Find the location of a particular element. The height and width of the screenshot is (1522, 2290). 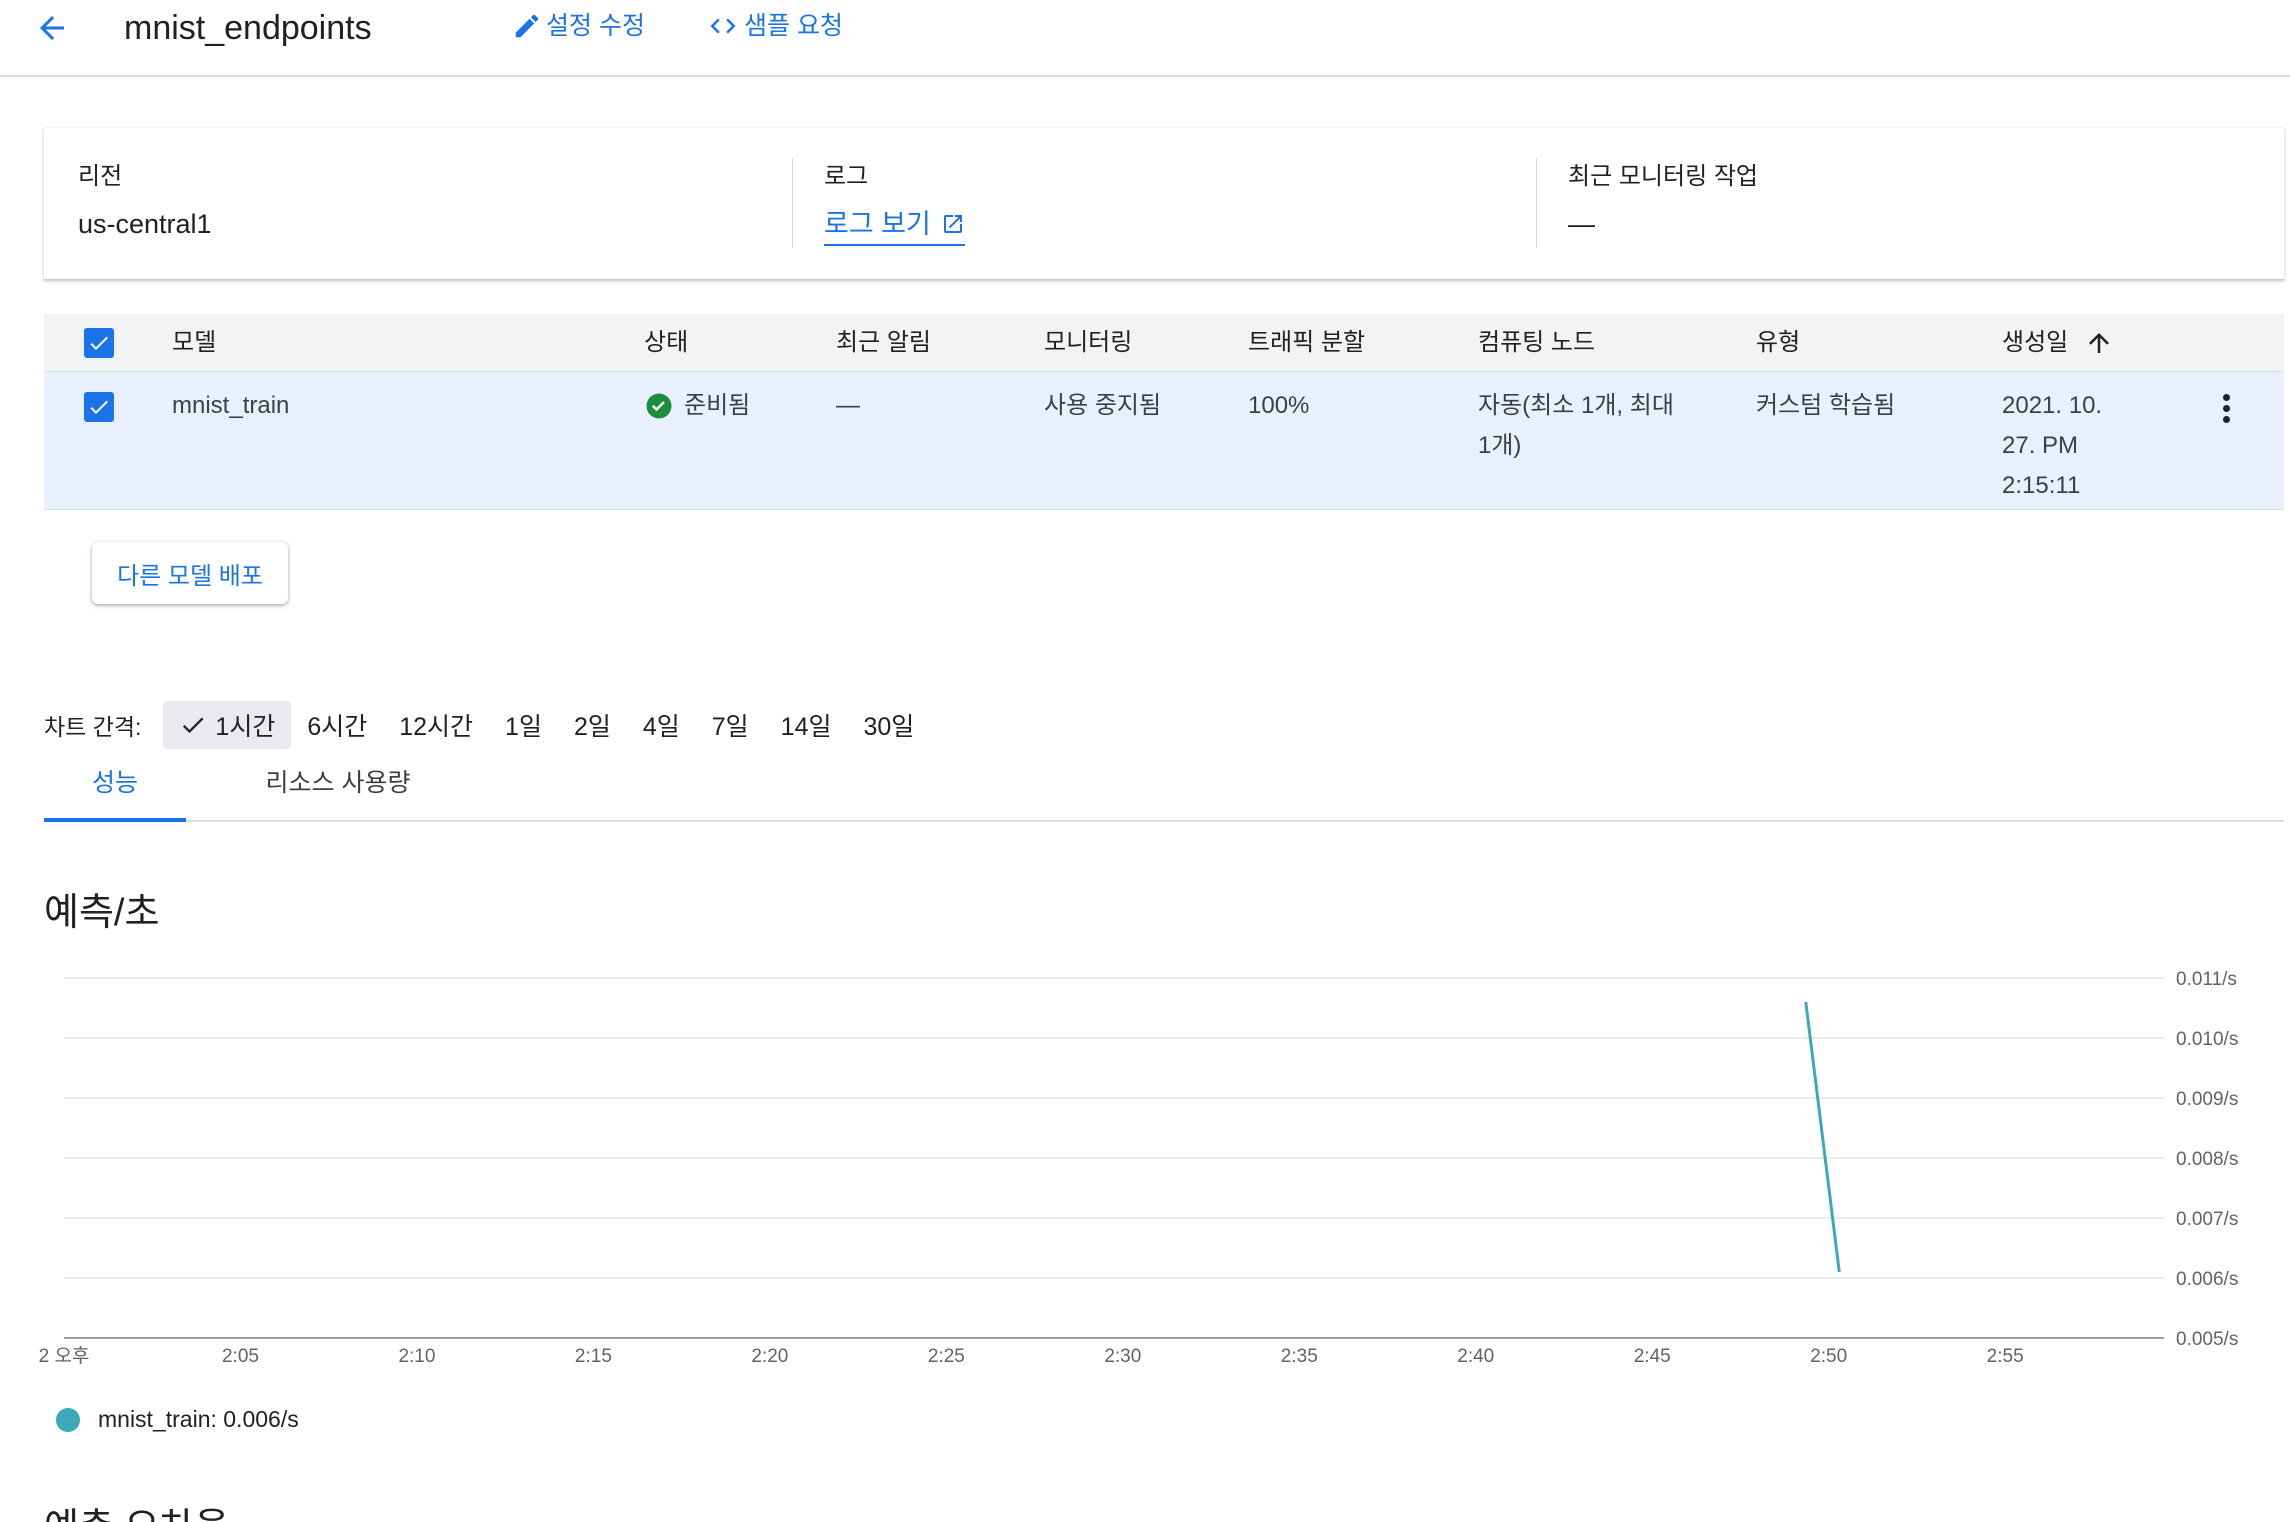

y-tick-label: 0.007/s is located at coordinates (2207, 1219).